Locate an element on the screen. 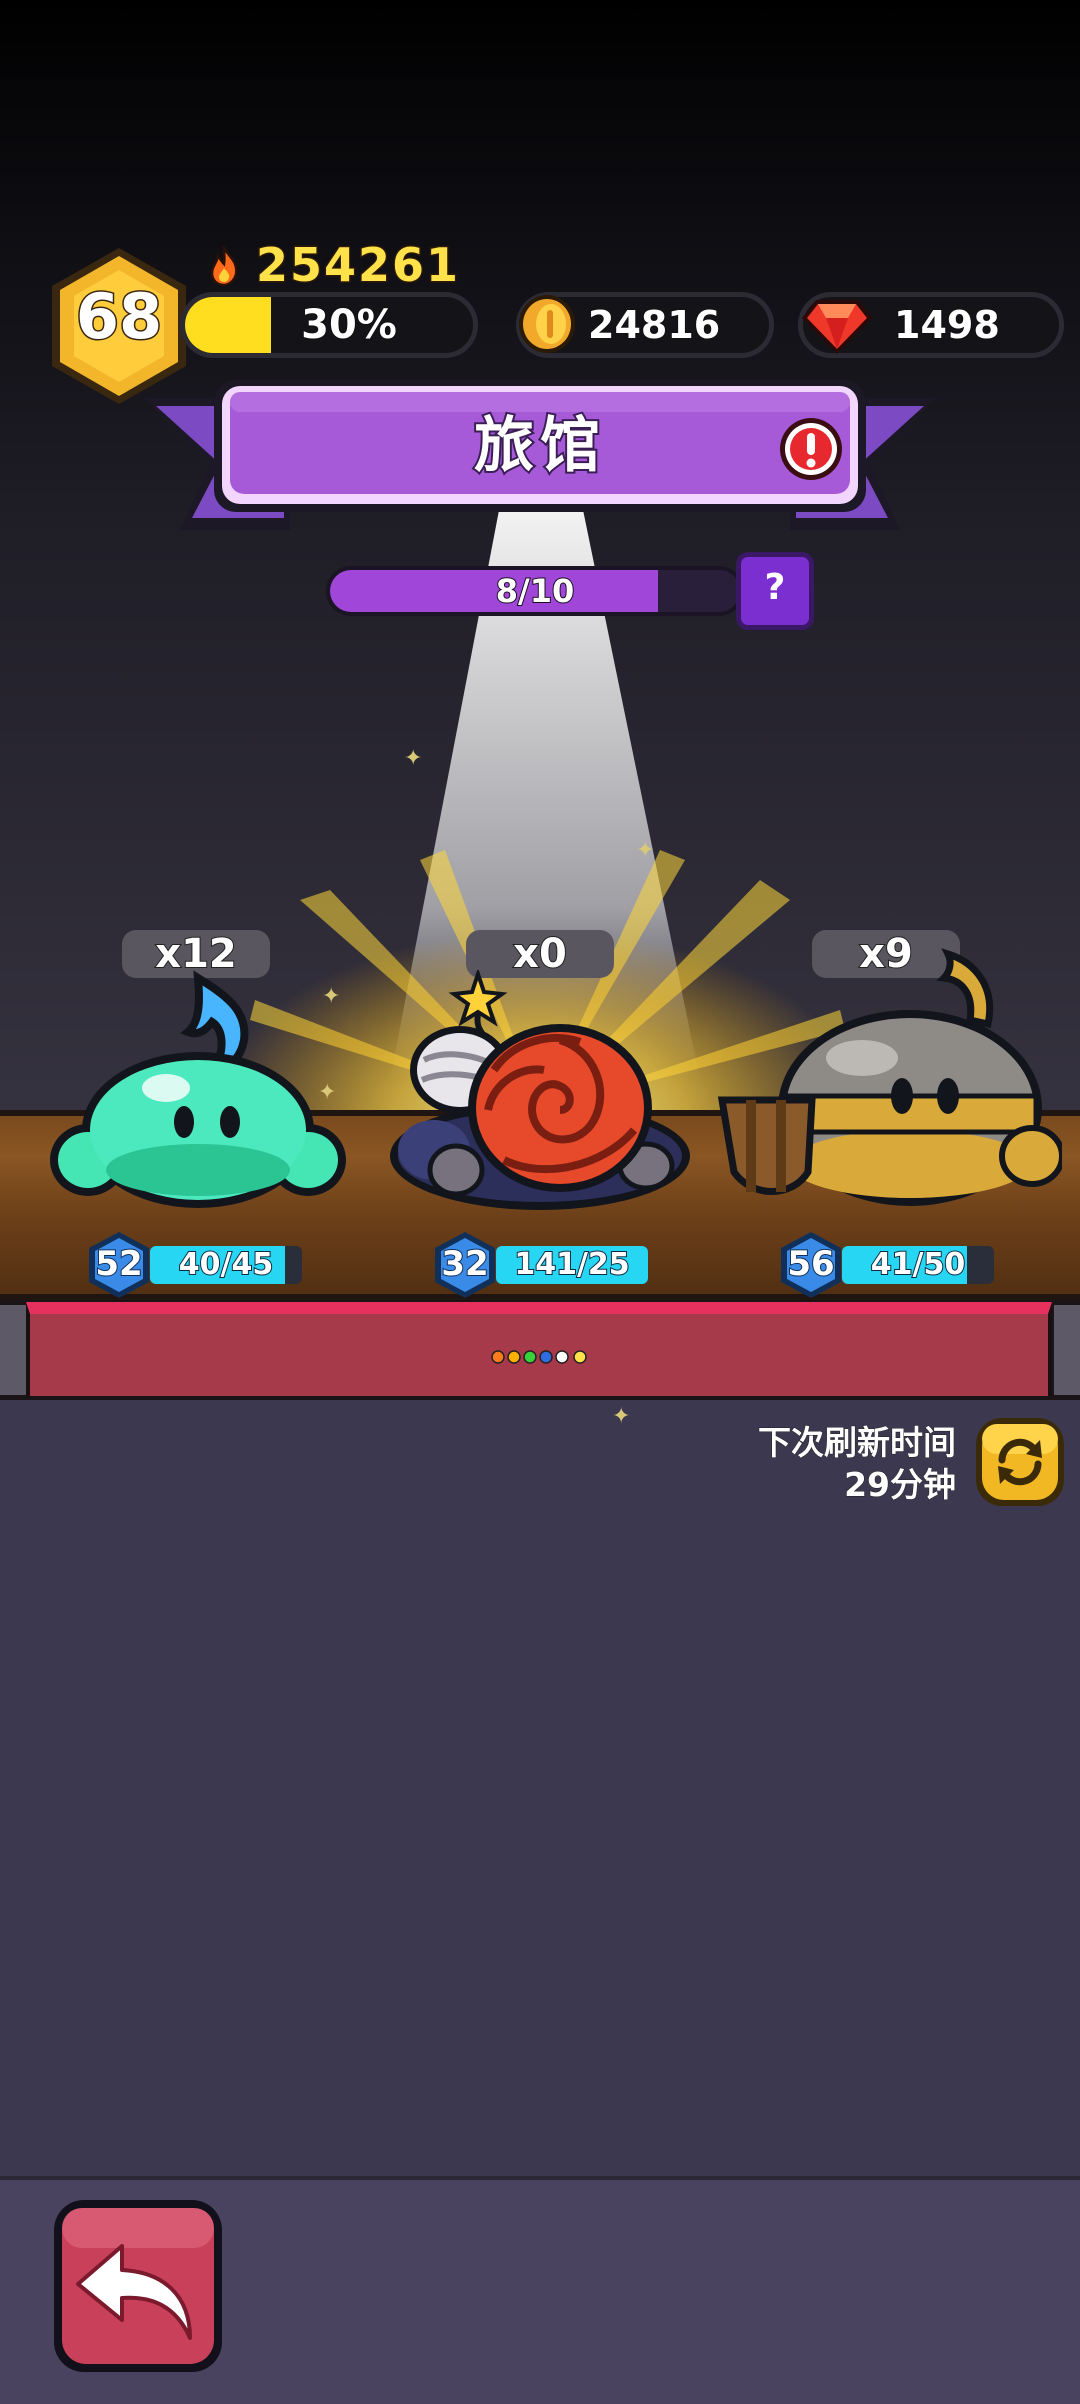  flame-icon is located at coordinates (224, 265).